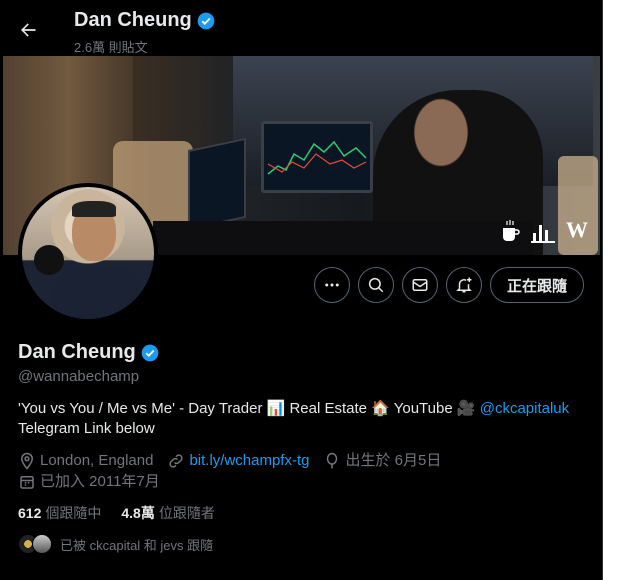 This screenshot has width=617, height=580. I want to click on mutual-avatars, so click(35, 544).